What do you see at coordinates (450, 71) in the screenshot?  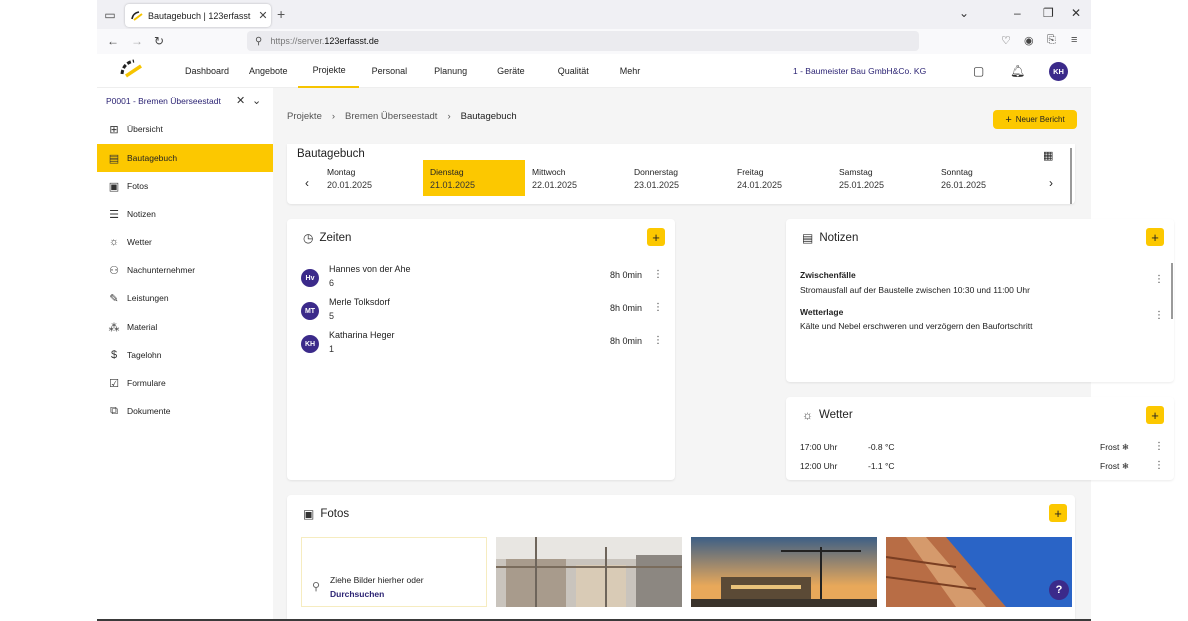 I see `nav-planung: Planung` at bounding box center [450, 71].